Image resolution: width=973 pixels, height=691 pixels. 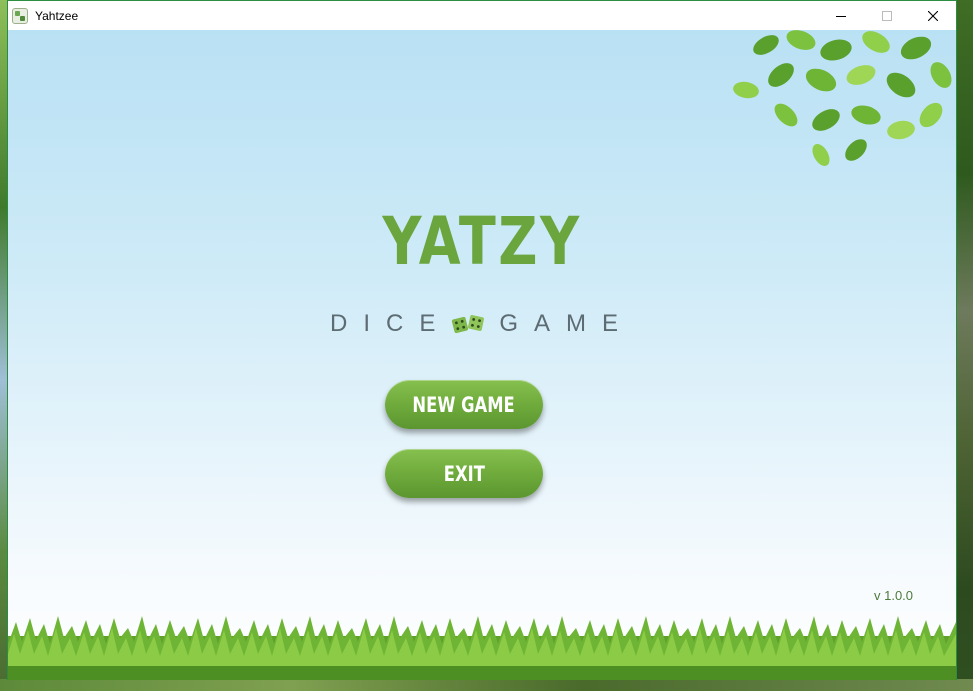 I want to click on exit-button: EXIT, so click(x=464, y=473).